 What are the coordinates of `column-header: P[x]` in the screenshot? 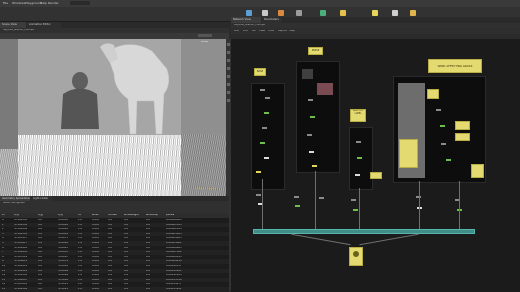 It's located at (16, 215).